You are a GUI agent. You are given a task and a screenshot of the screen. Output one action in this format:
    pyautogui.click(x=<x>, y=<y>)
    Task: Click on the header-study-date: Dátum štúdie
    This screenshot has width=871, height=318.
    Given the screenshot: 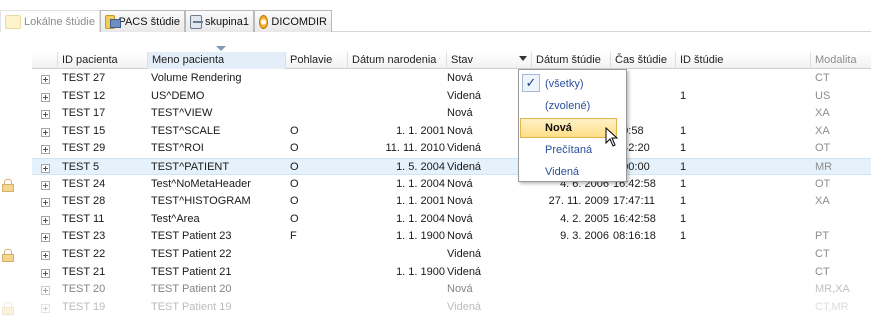 What is the action you would take?
    pyautogui.click(x=571, y=60)
    